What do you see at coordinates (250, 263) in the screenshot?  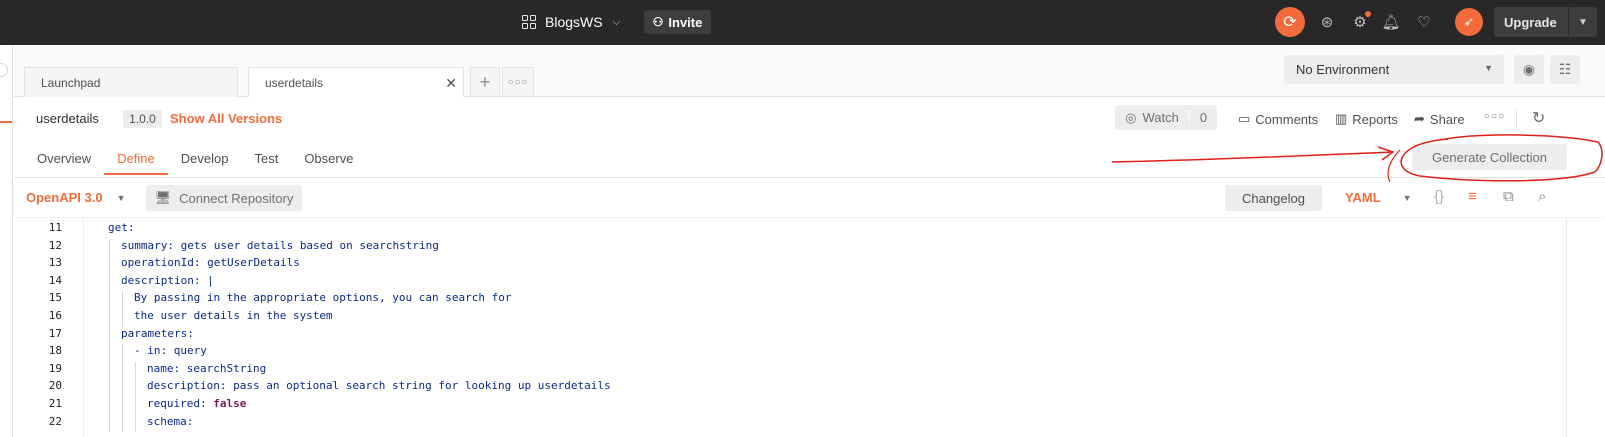 I see `yaml-value: getUserDetails` at bounding box center [250, 263].